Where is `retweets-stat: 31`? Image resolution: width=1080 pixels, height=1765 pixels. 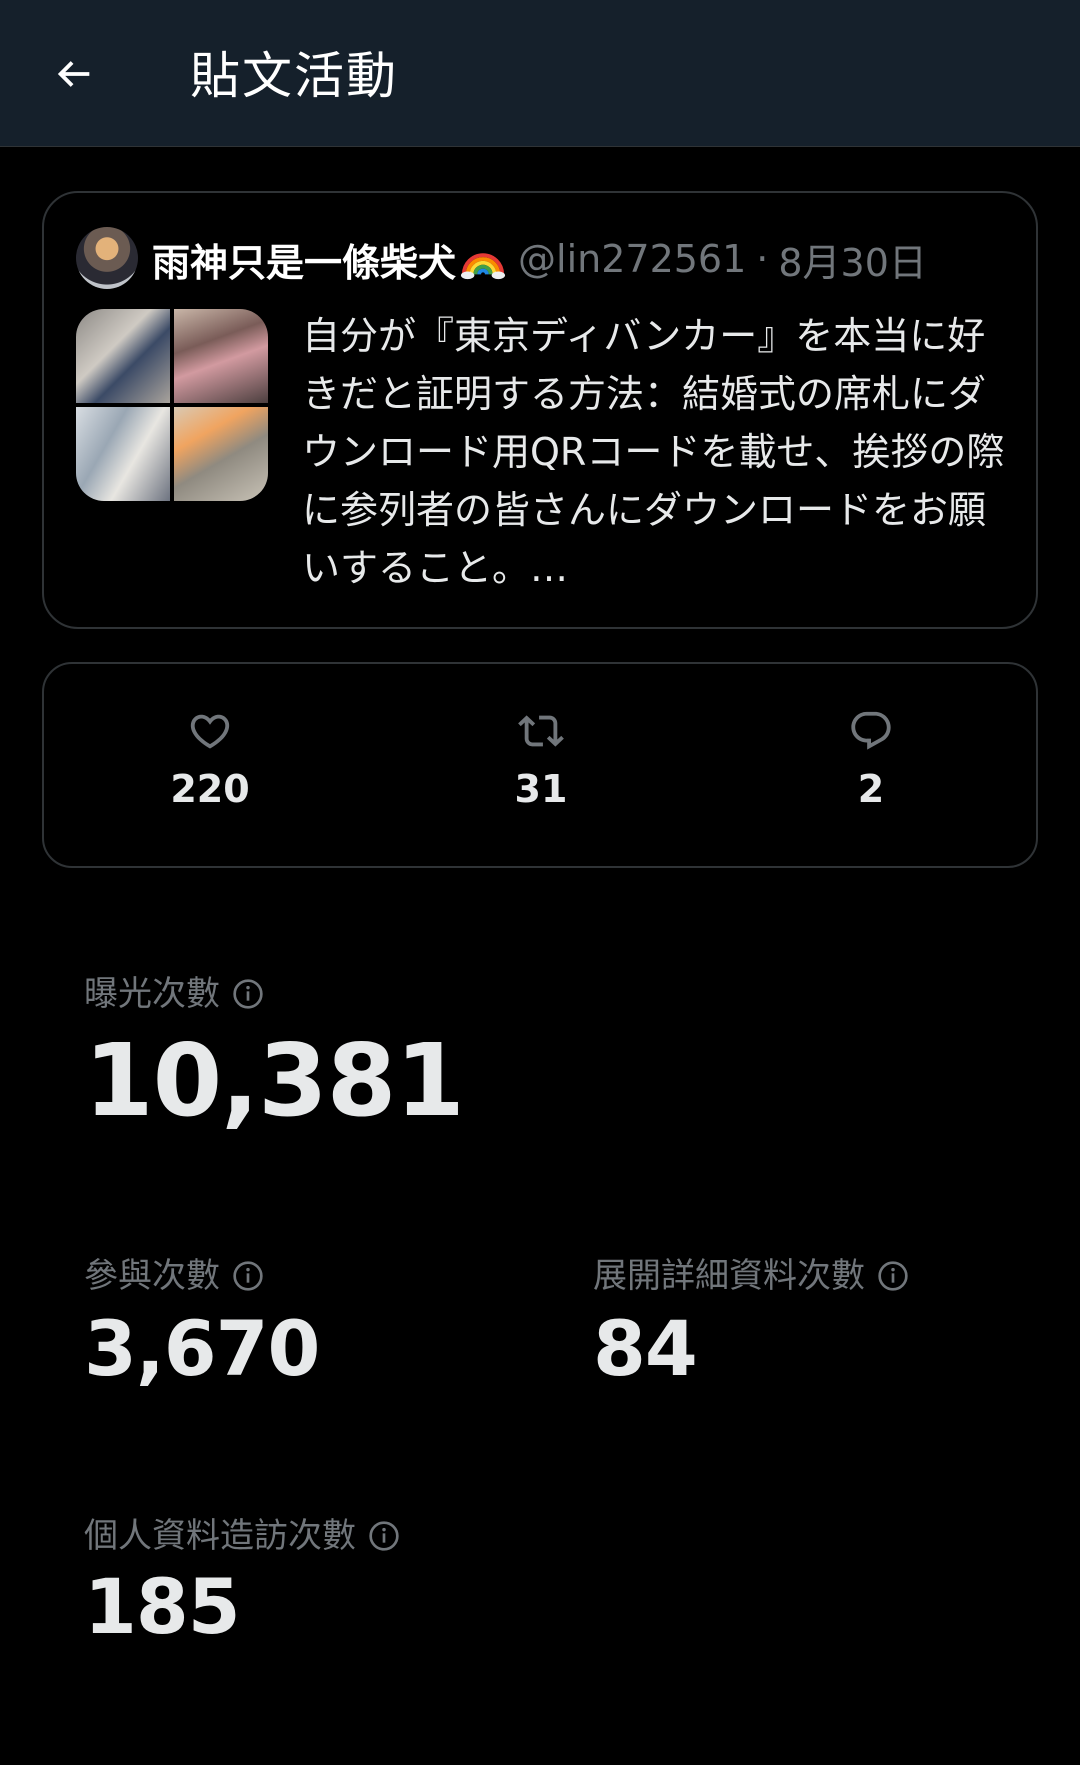
retweets-stat: 31 is located at coordinates (541, 761).